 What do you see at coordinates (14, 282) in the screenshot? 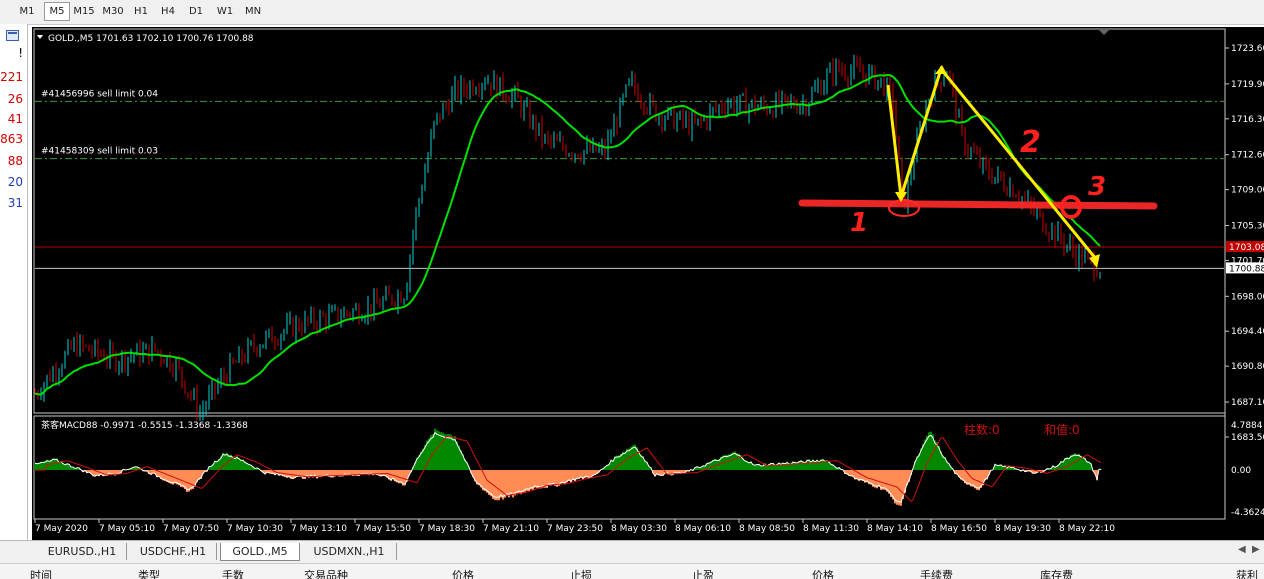
I see `market-watch-strip: ! 221 26 41 863 88 20 31` at bounding box center [14, 282].